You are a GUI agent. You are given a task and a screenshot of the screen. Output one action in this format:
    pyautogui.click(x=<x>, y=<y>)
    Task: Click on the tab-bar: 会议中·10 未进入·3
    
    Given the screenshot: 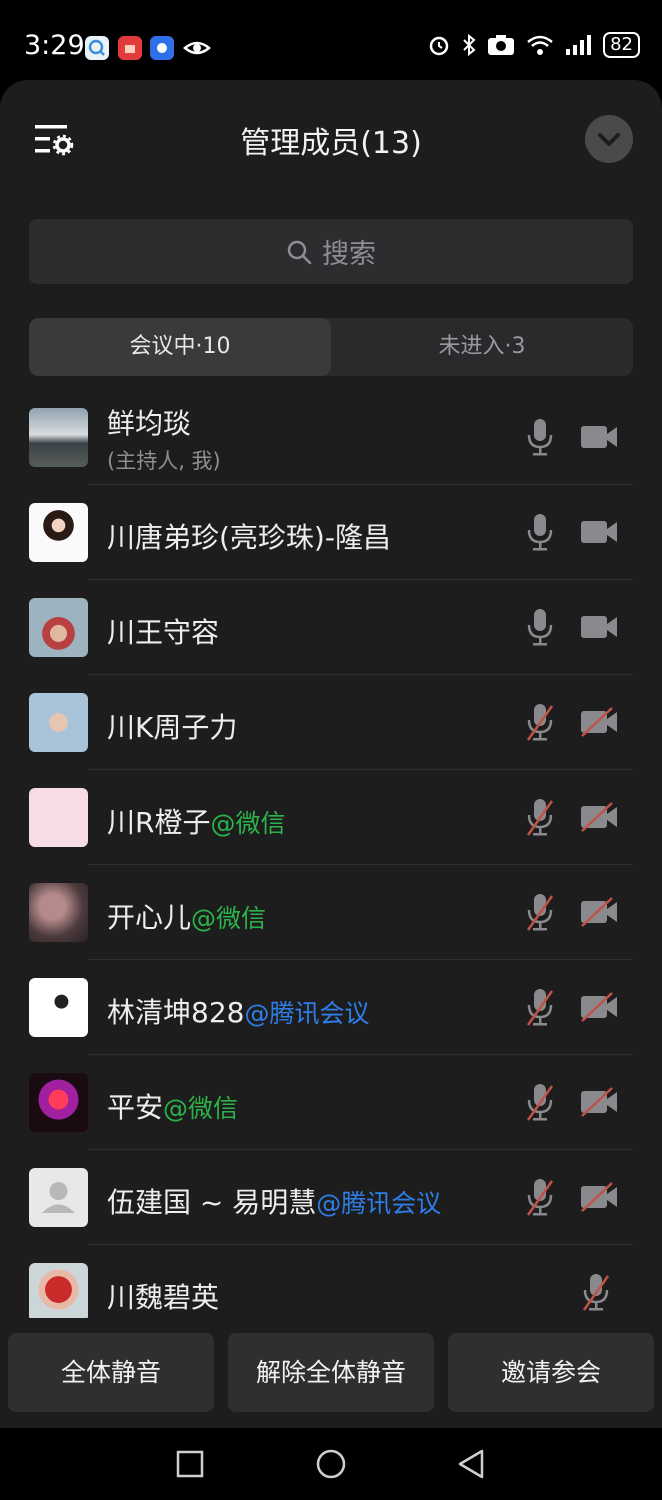 What is the action you would take?
    pyautogui.click(x=331, y=347)
    